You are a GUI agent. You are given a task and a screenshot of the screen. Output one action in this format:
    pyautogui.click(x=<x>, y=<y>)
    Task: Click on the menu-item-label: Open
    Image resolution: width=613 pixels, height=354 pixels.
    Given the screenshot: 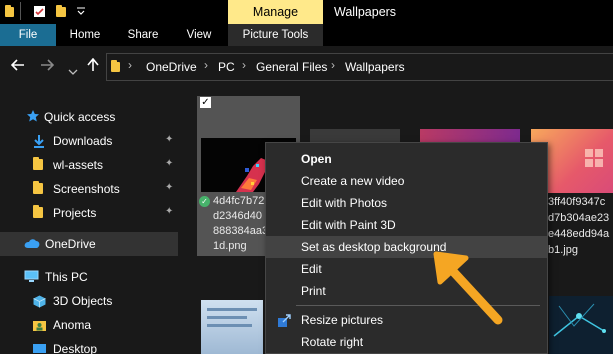 What is the action you would take?
    pyautogui.click(x=316, y=159)
    